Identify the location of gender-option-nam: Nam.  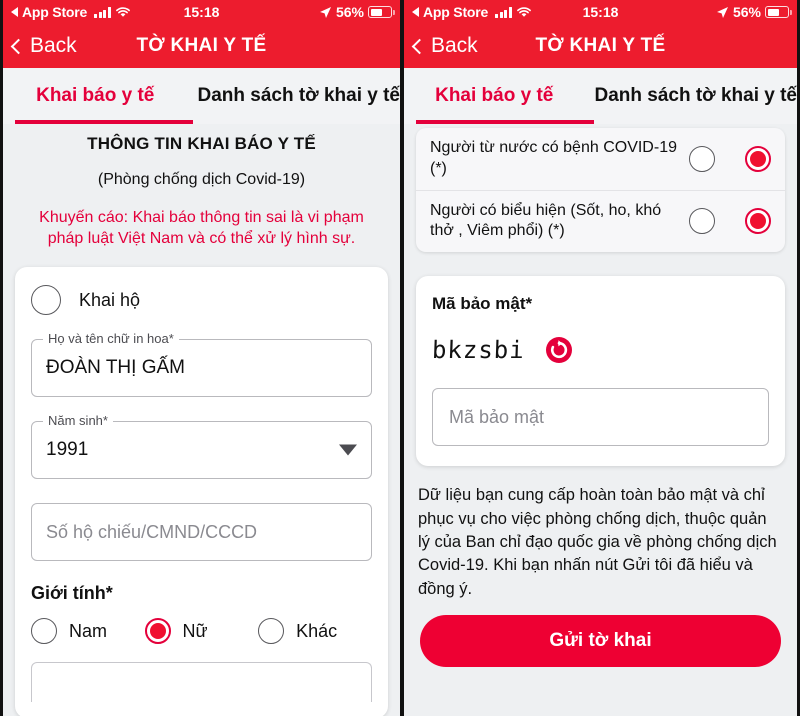
(88, 631).